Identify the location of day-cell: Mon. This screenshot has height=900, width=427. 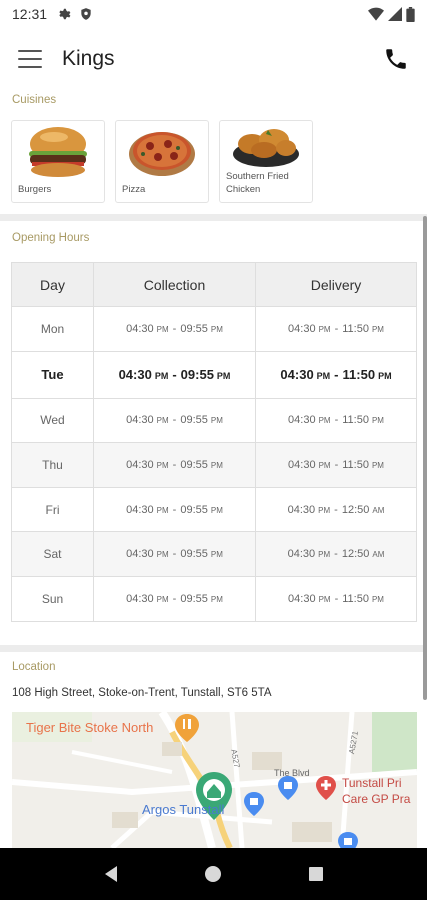
(52, 329).